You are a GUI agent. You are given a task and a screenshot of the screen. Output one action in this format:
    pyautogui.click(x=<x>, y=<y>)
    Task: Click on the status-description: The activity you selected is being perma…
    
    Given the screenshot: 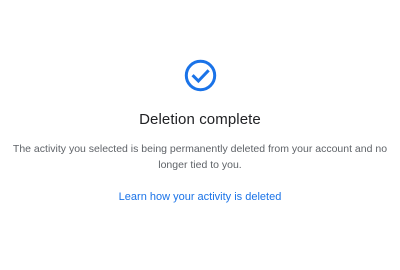 What is the action you would take?
    pyautogui.click(x=200, y=157)
    